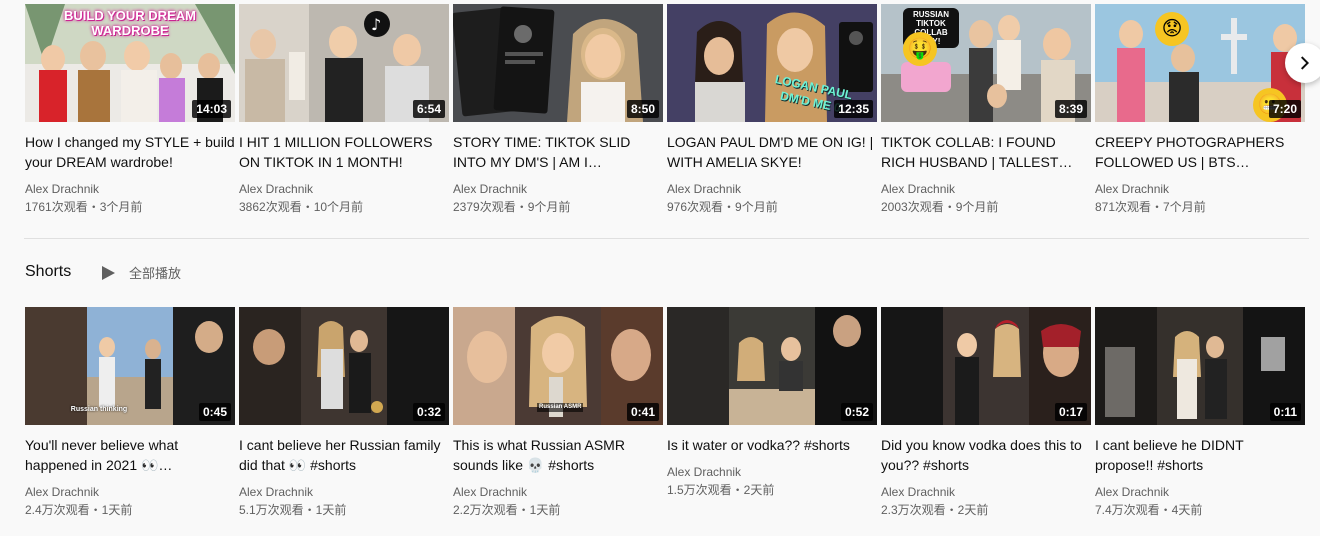  What do you see at coordinates (1285, 412) in the screenshot?
I see `duration-badge: 0:11` at bounding box center [1285, 412].